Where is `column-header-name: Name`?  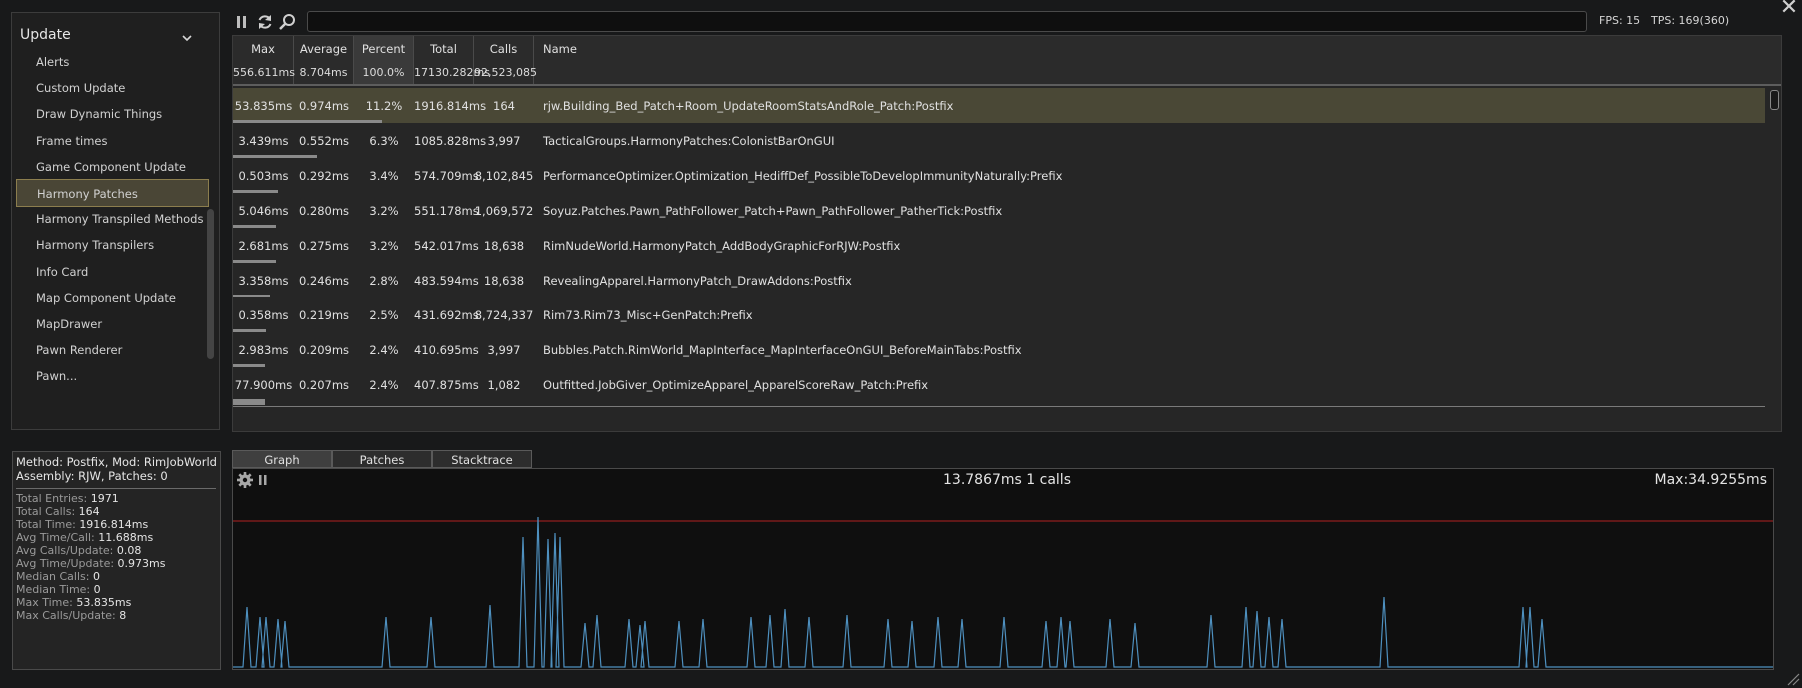
column-header-name: Name is located at coordinates (1157, 60).